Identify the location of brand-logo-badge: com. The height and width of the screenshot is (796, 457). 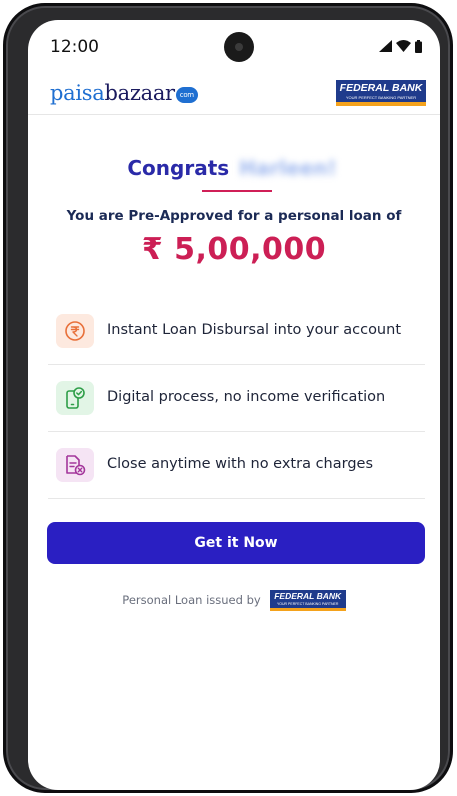
(186, 94).